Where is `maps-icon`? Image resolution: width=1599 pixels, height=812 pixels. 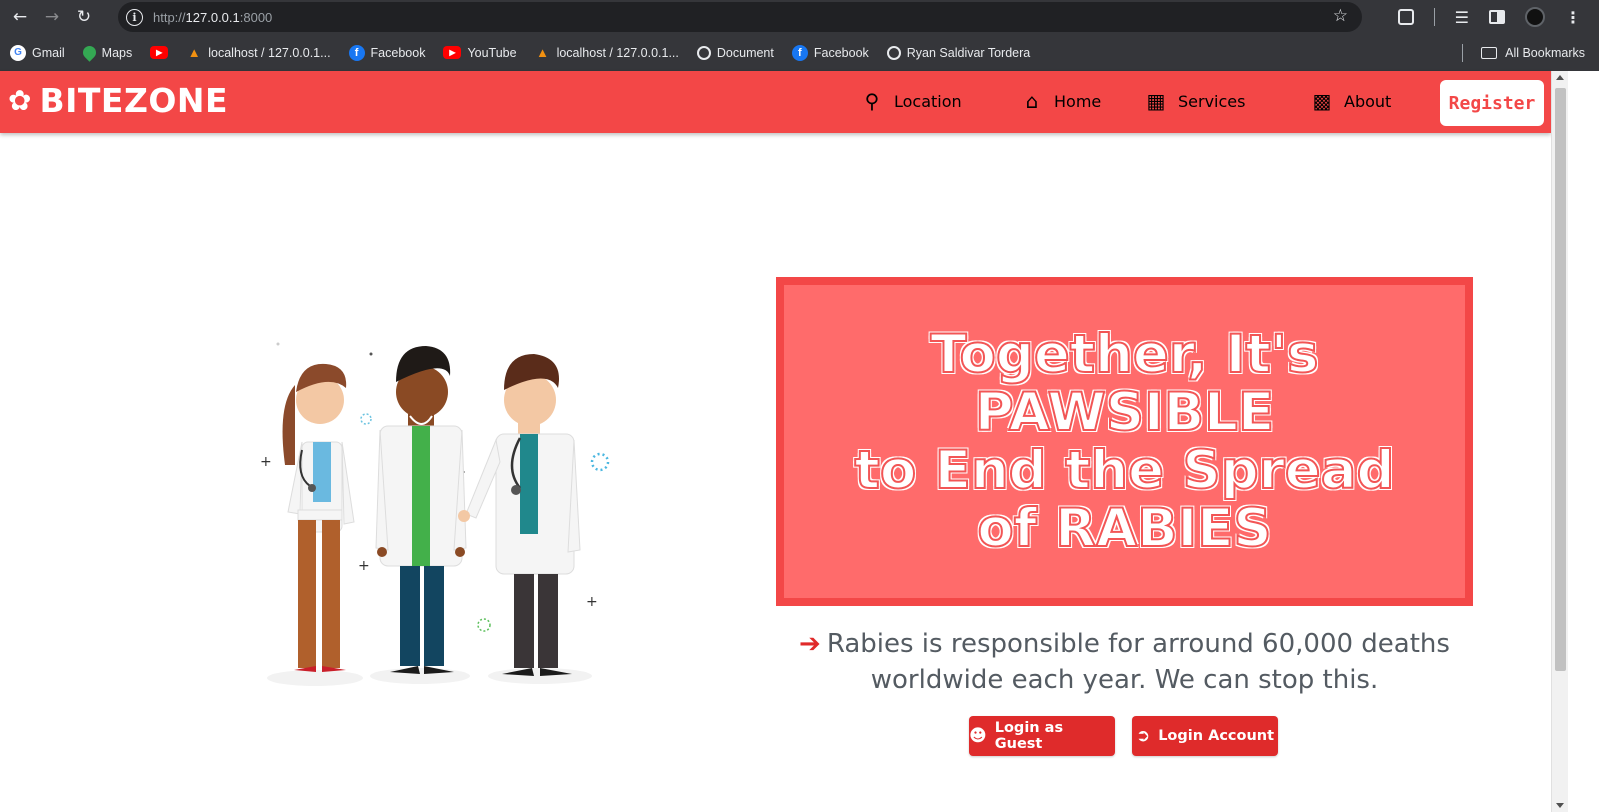
maps-icon is located at coordinates (89, 52).